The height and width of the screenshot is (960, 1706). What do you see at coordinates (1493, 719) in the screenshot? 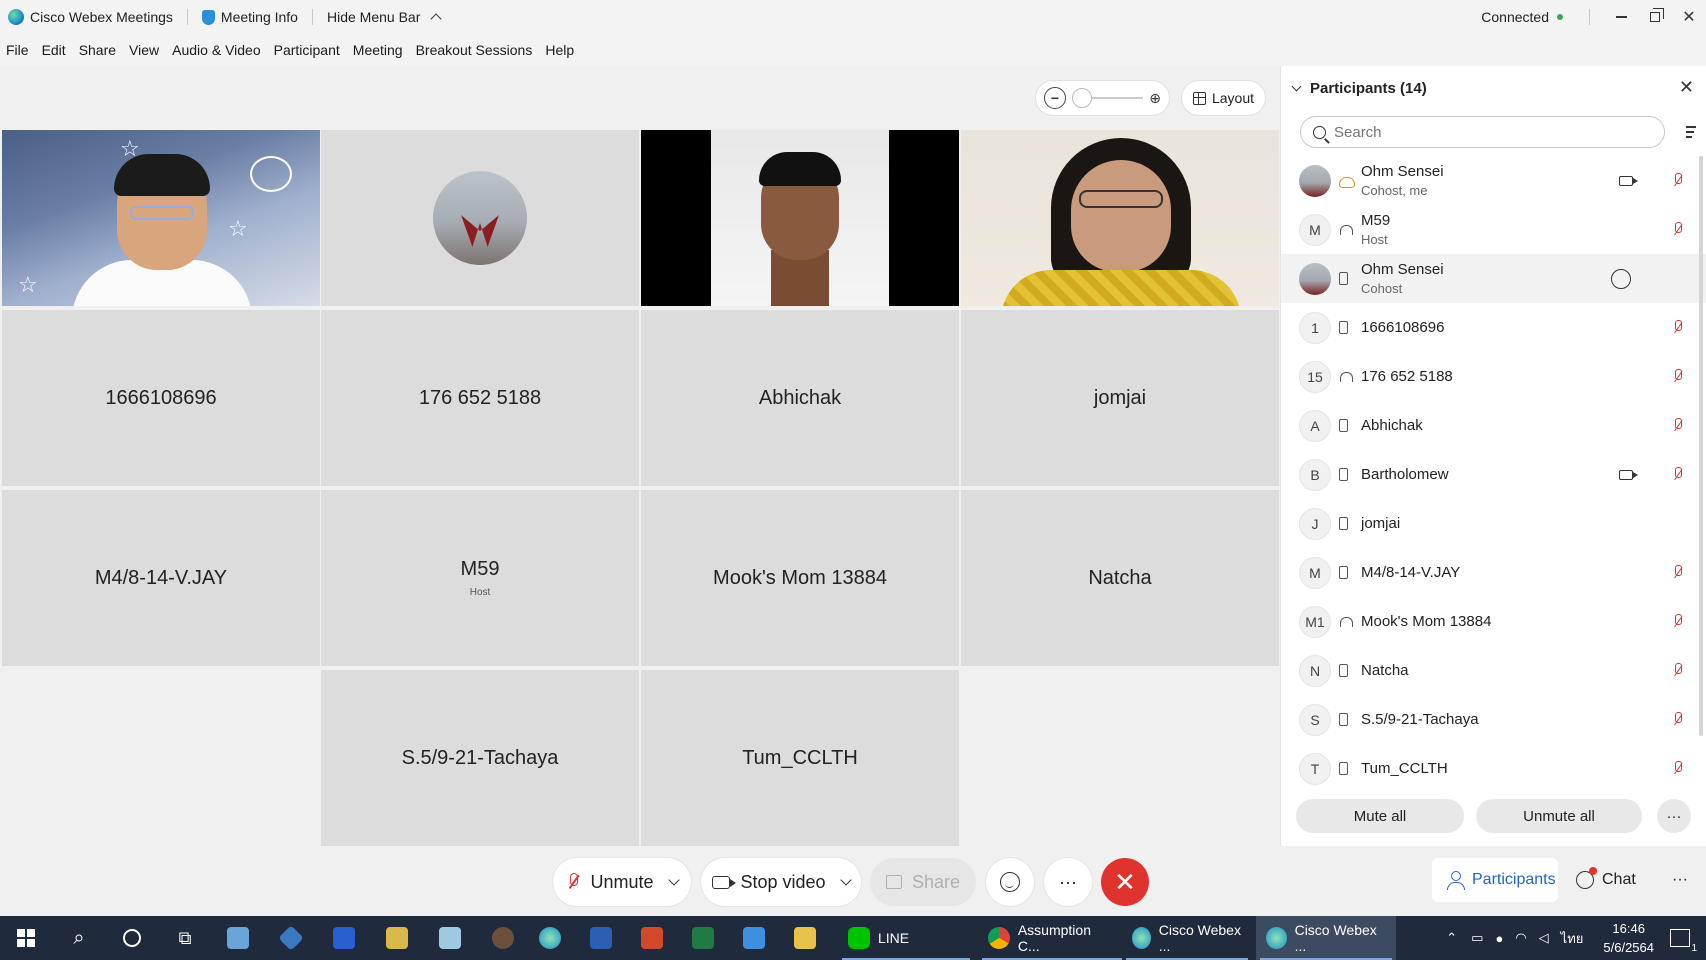
I see `participant-row: S S.5/9-21-Tachaya` at bounding box center [1493, 719].